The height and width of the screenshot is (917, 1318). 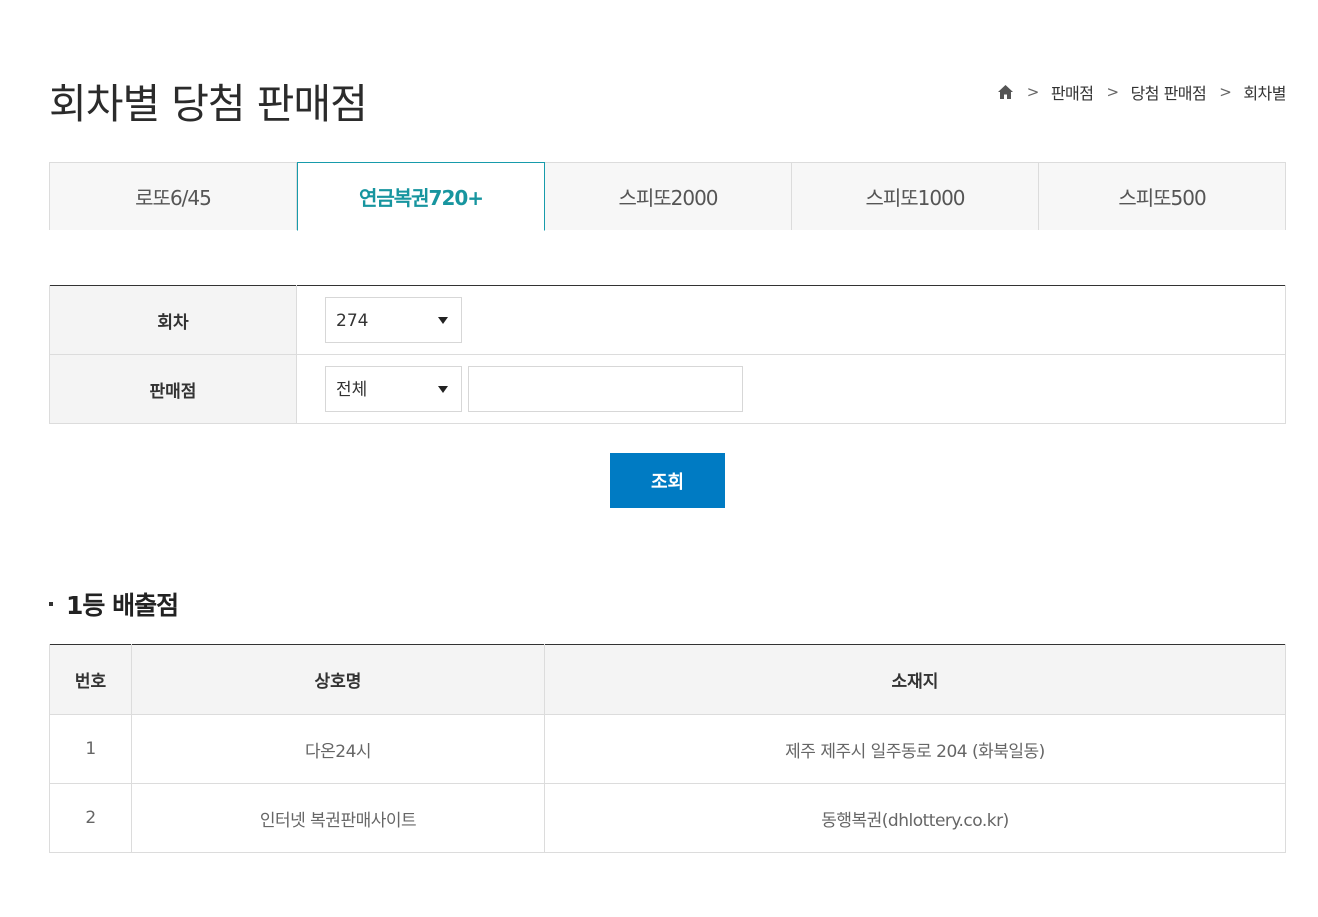 I want to click on bullet-icon, so click(x=51, y=604).